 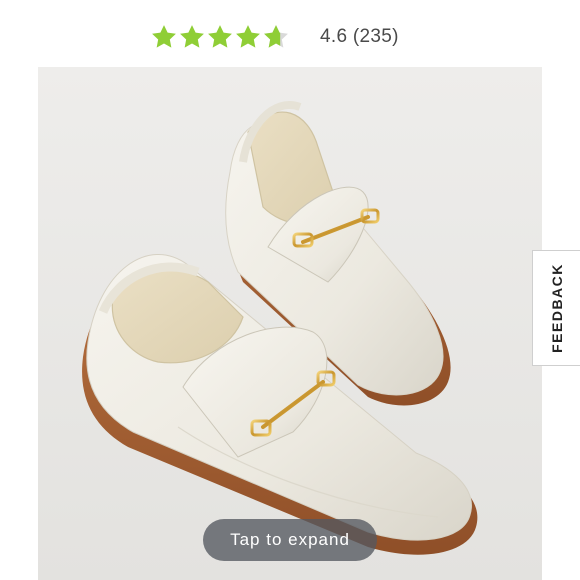 I want to click on rating-summary: 4.6 (235), so click(x=274, y=37).